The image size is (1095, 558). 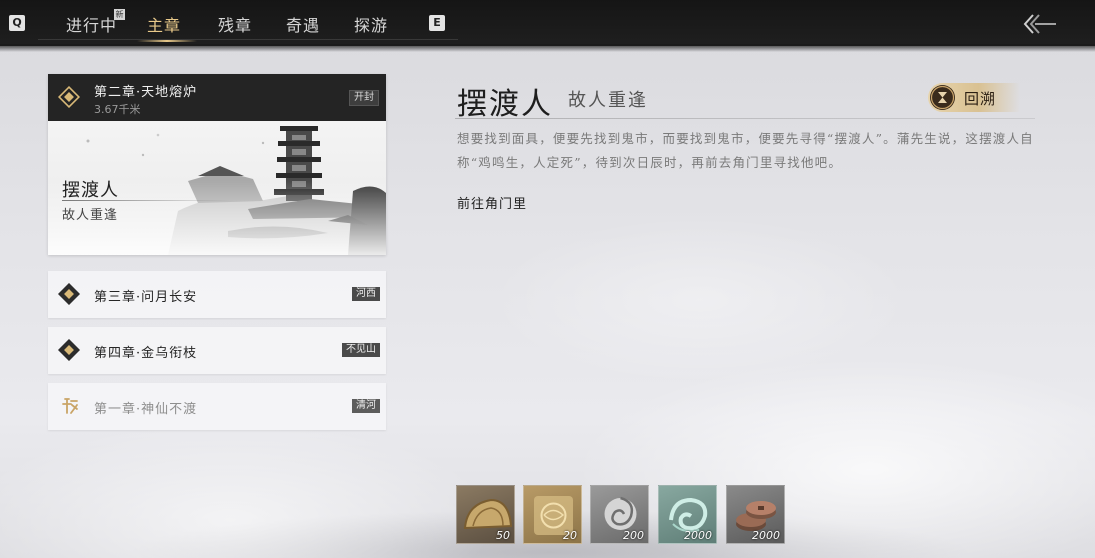 I want to click on review-label: 回溯, so click(x=980, y=99).